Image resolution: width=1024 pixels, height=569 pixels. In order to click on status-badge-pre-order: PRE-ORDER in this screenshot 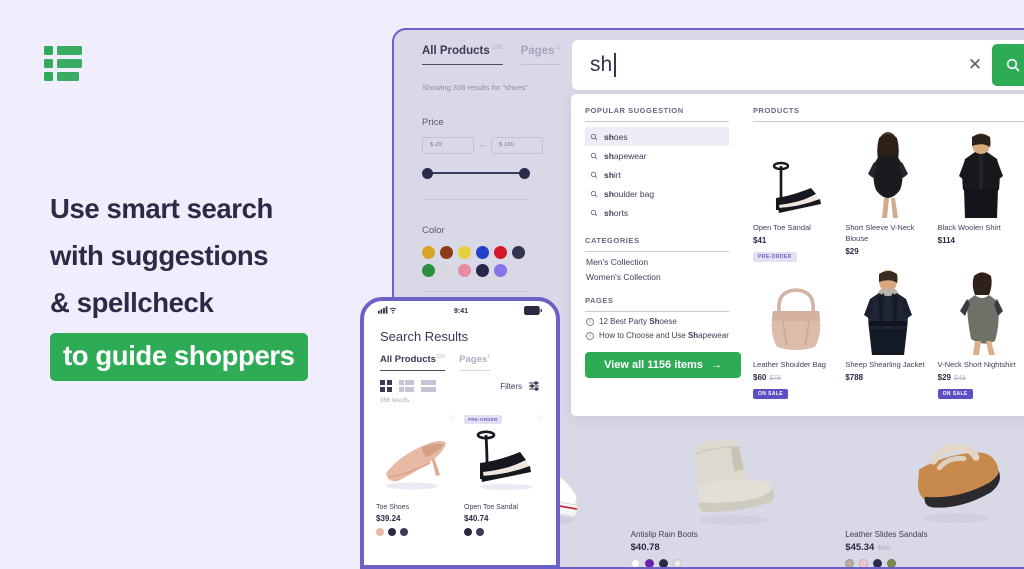, I will do `click(483, 419)`.